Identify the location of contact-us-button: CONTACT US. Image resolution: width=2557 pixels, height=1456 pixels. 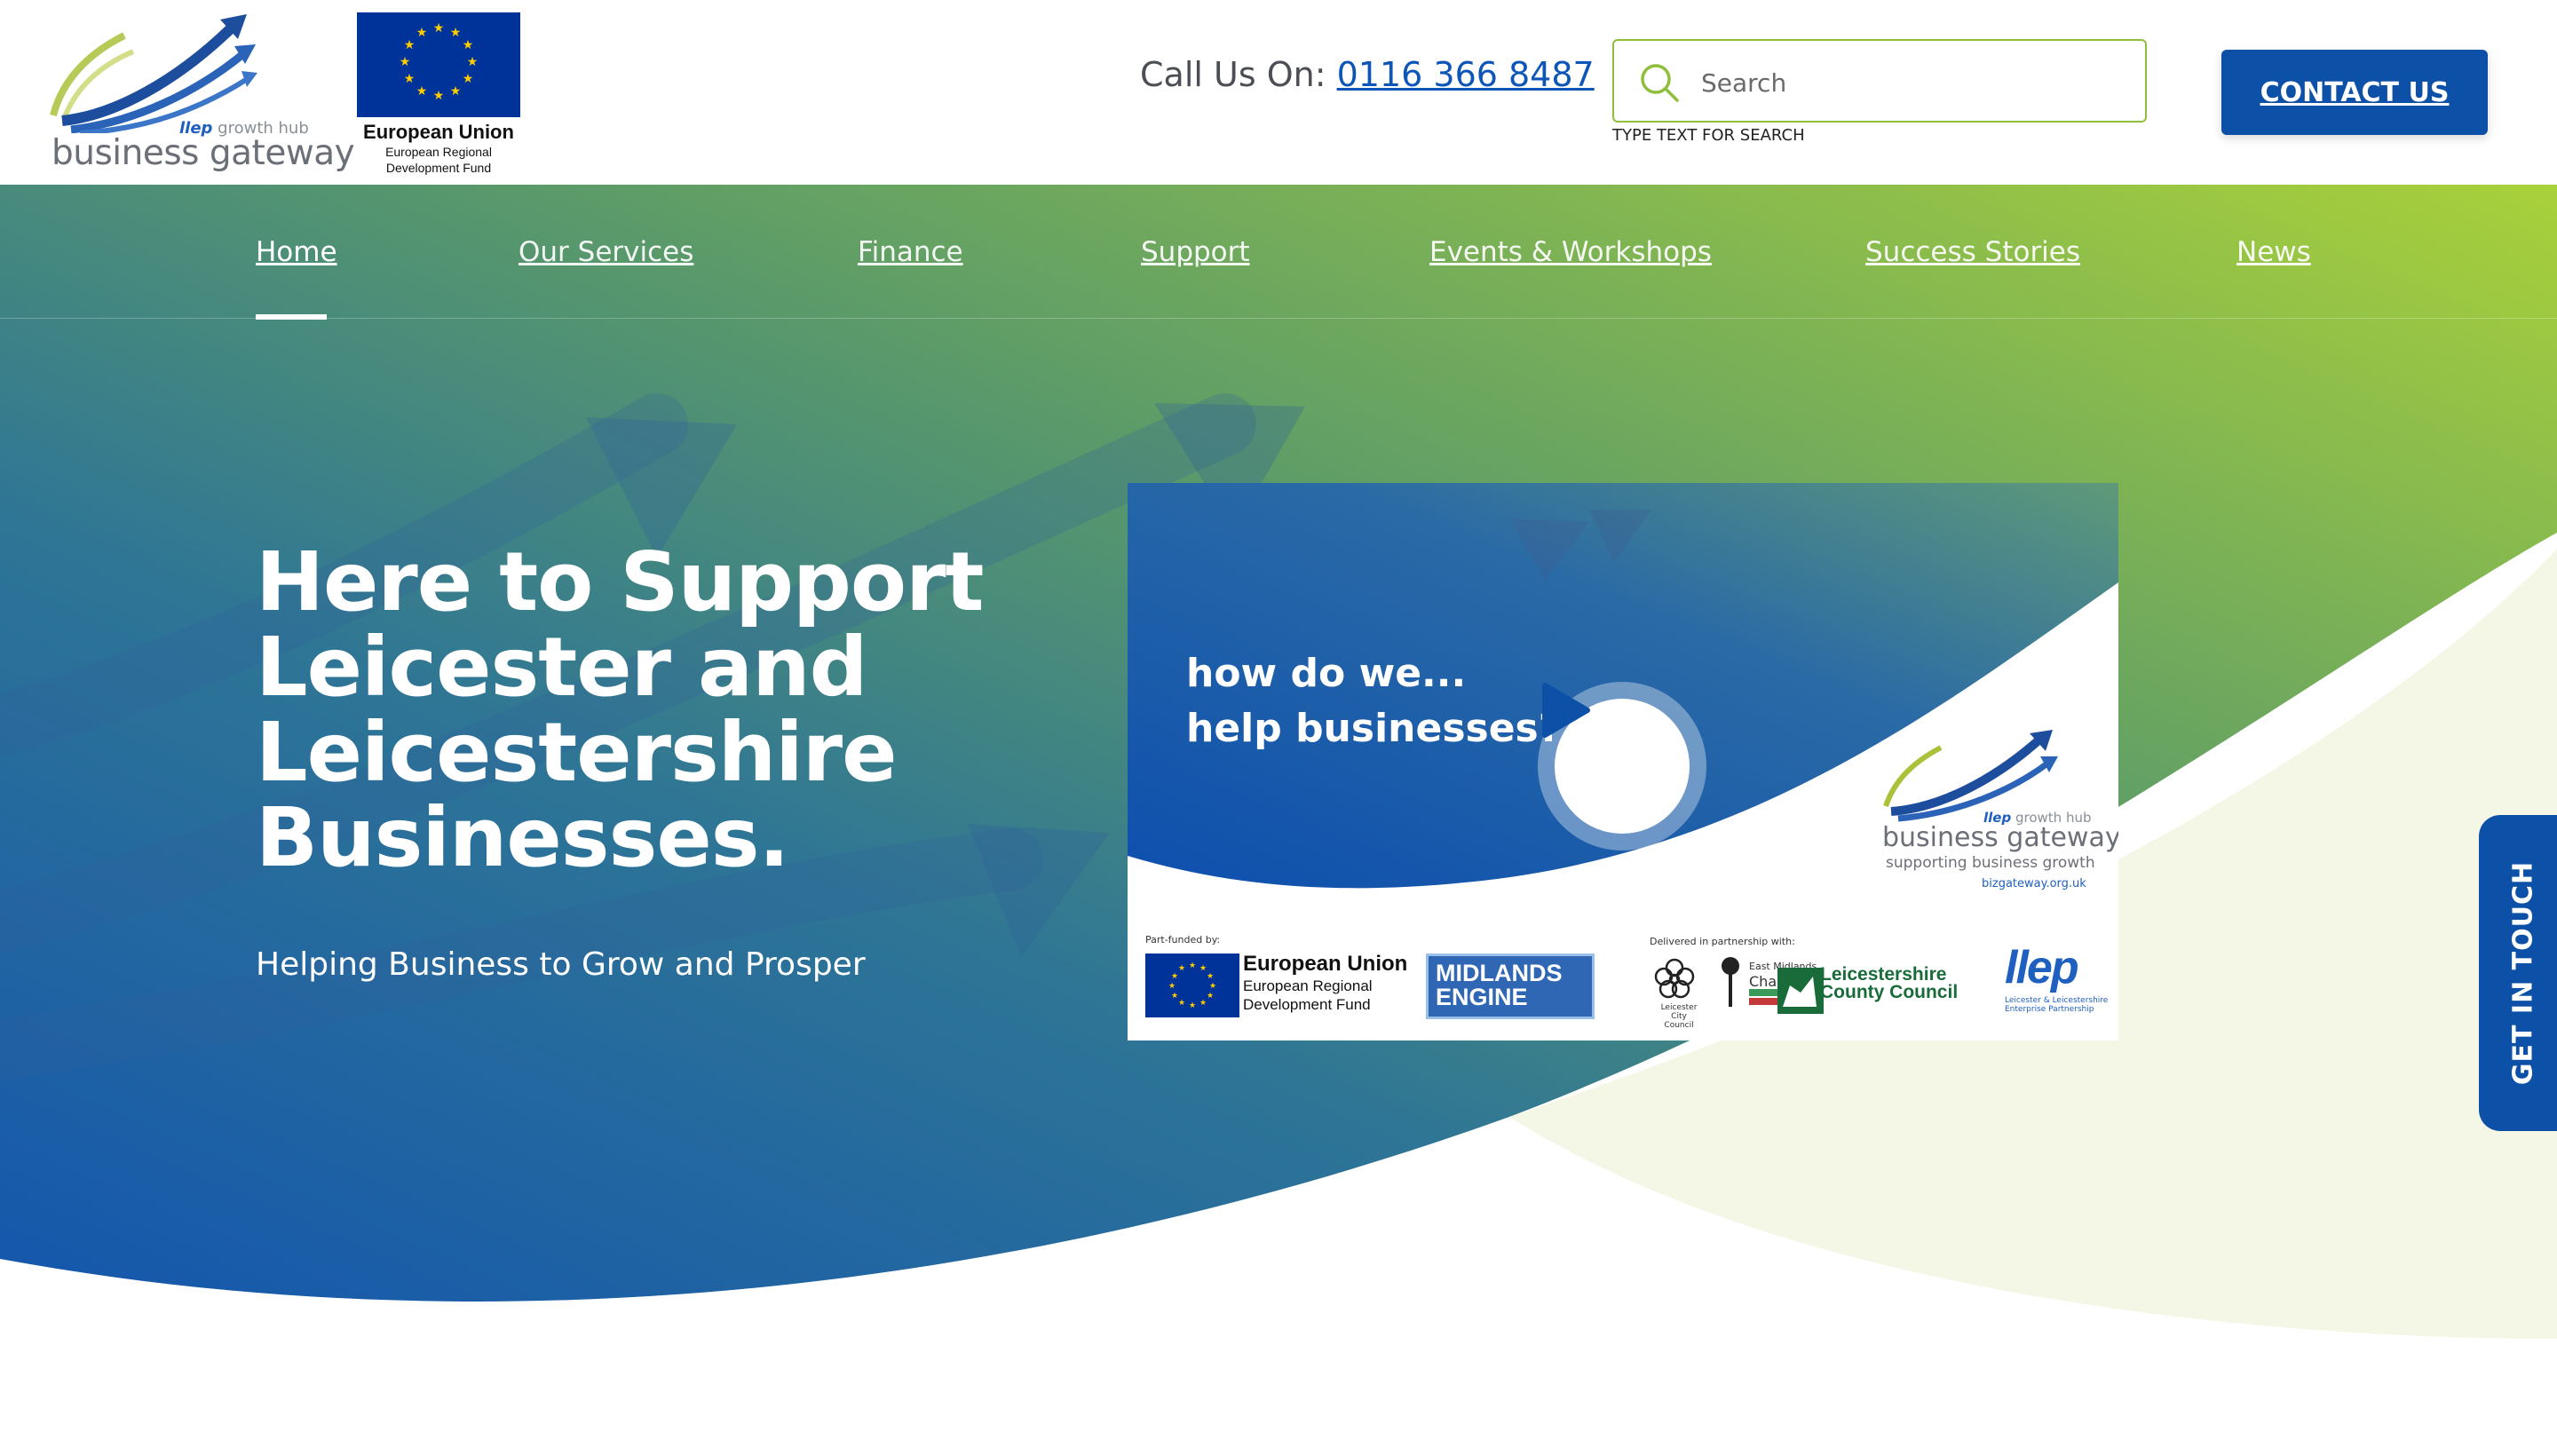
(2354, 92).